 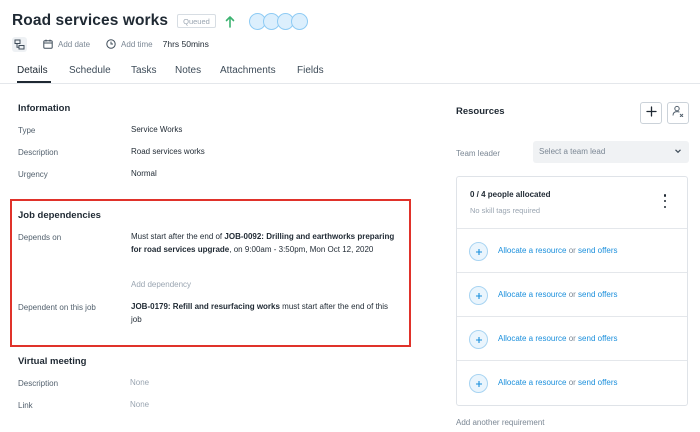 What do you see at coordinates (144, 174) in the screenshot?
I see `urgency-value: Normal` at bounding box center [144, 174].